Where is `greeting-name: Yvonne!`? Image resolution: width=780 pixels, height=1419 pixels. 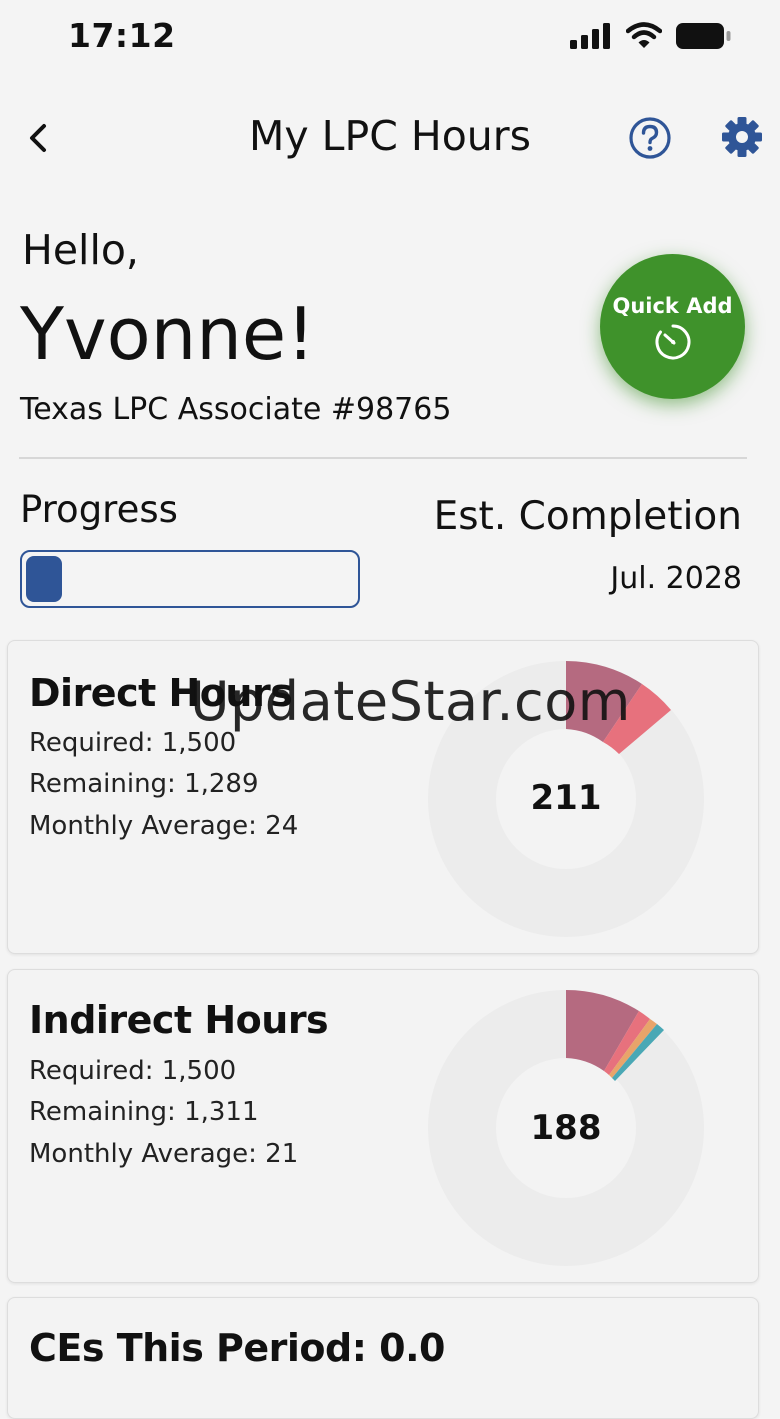
greeting-name: Yvonne! is located at coordinates (168, 334).